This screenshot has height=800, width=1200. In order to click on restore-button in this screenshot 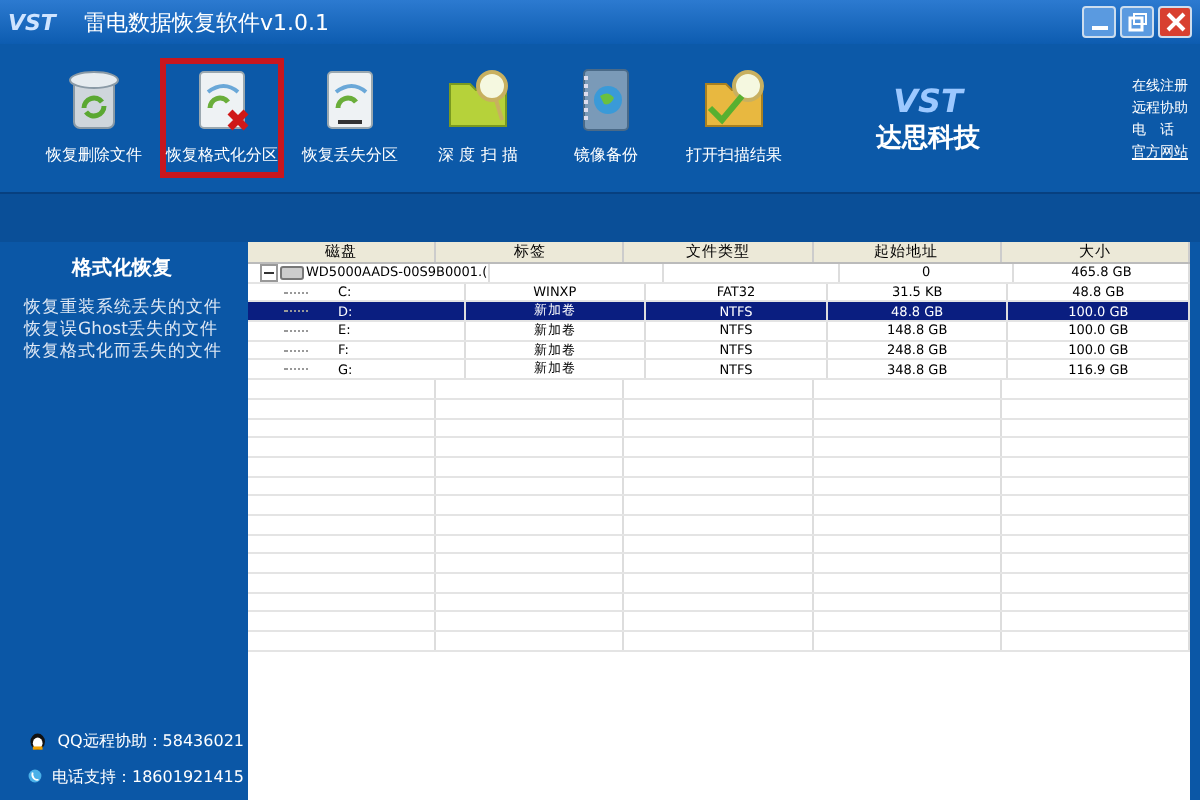, I will do `click(1137, 22)`.